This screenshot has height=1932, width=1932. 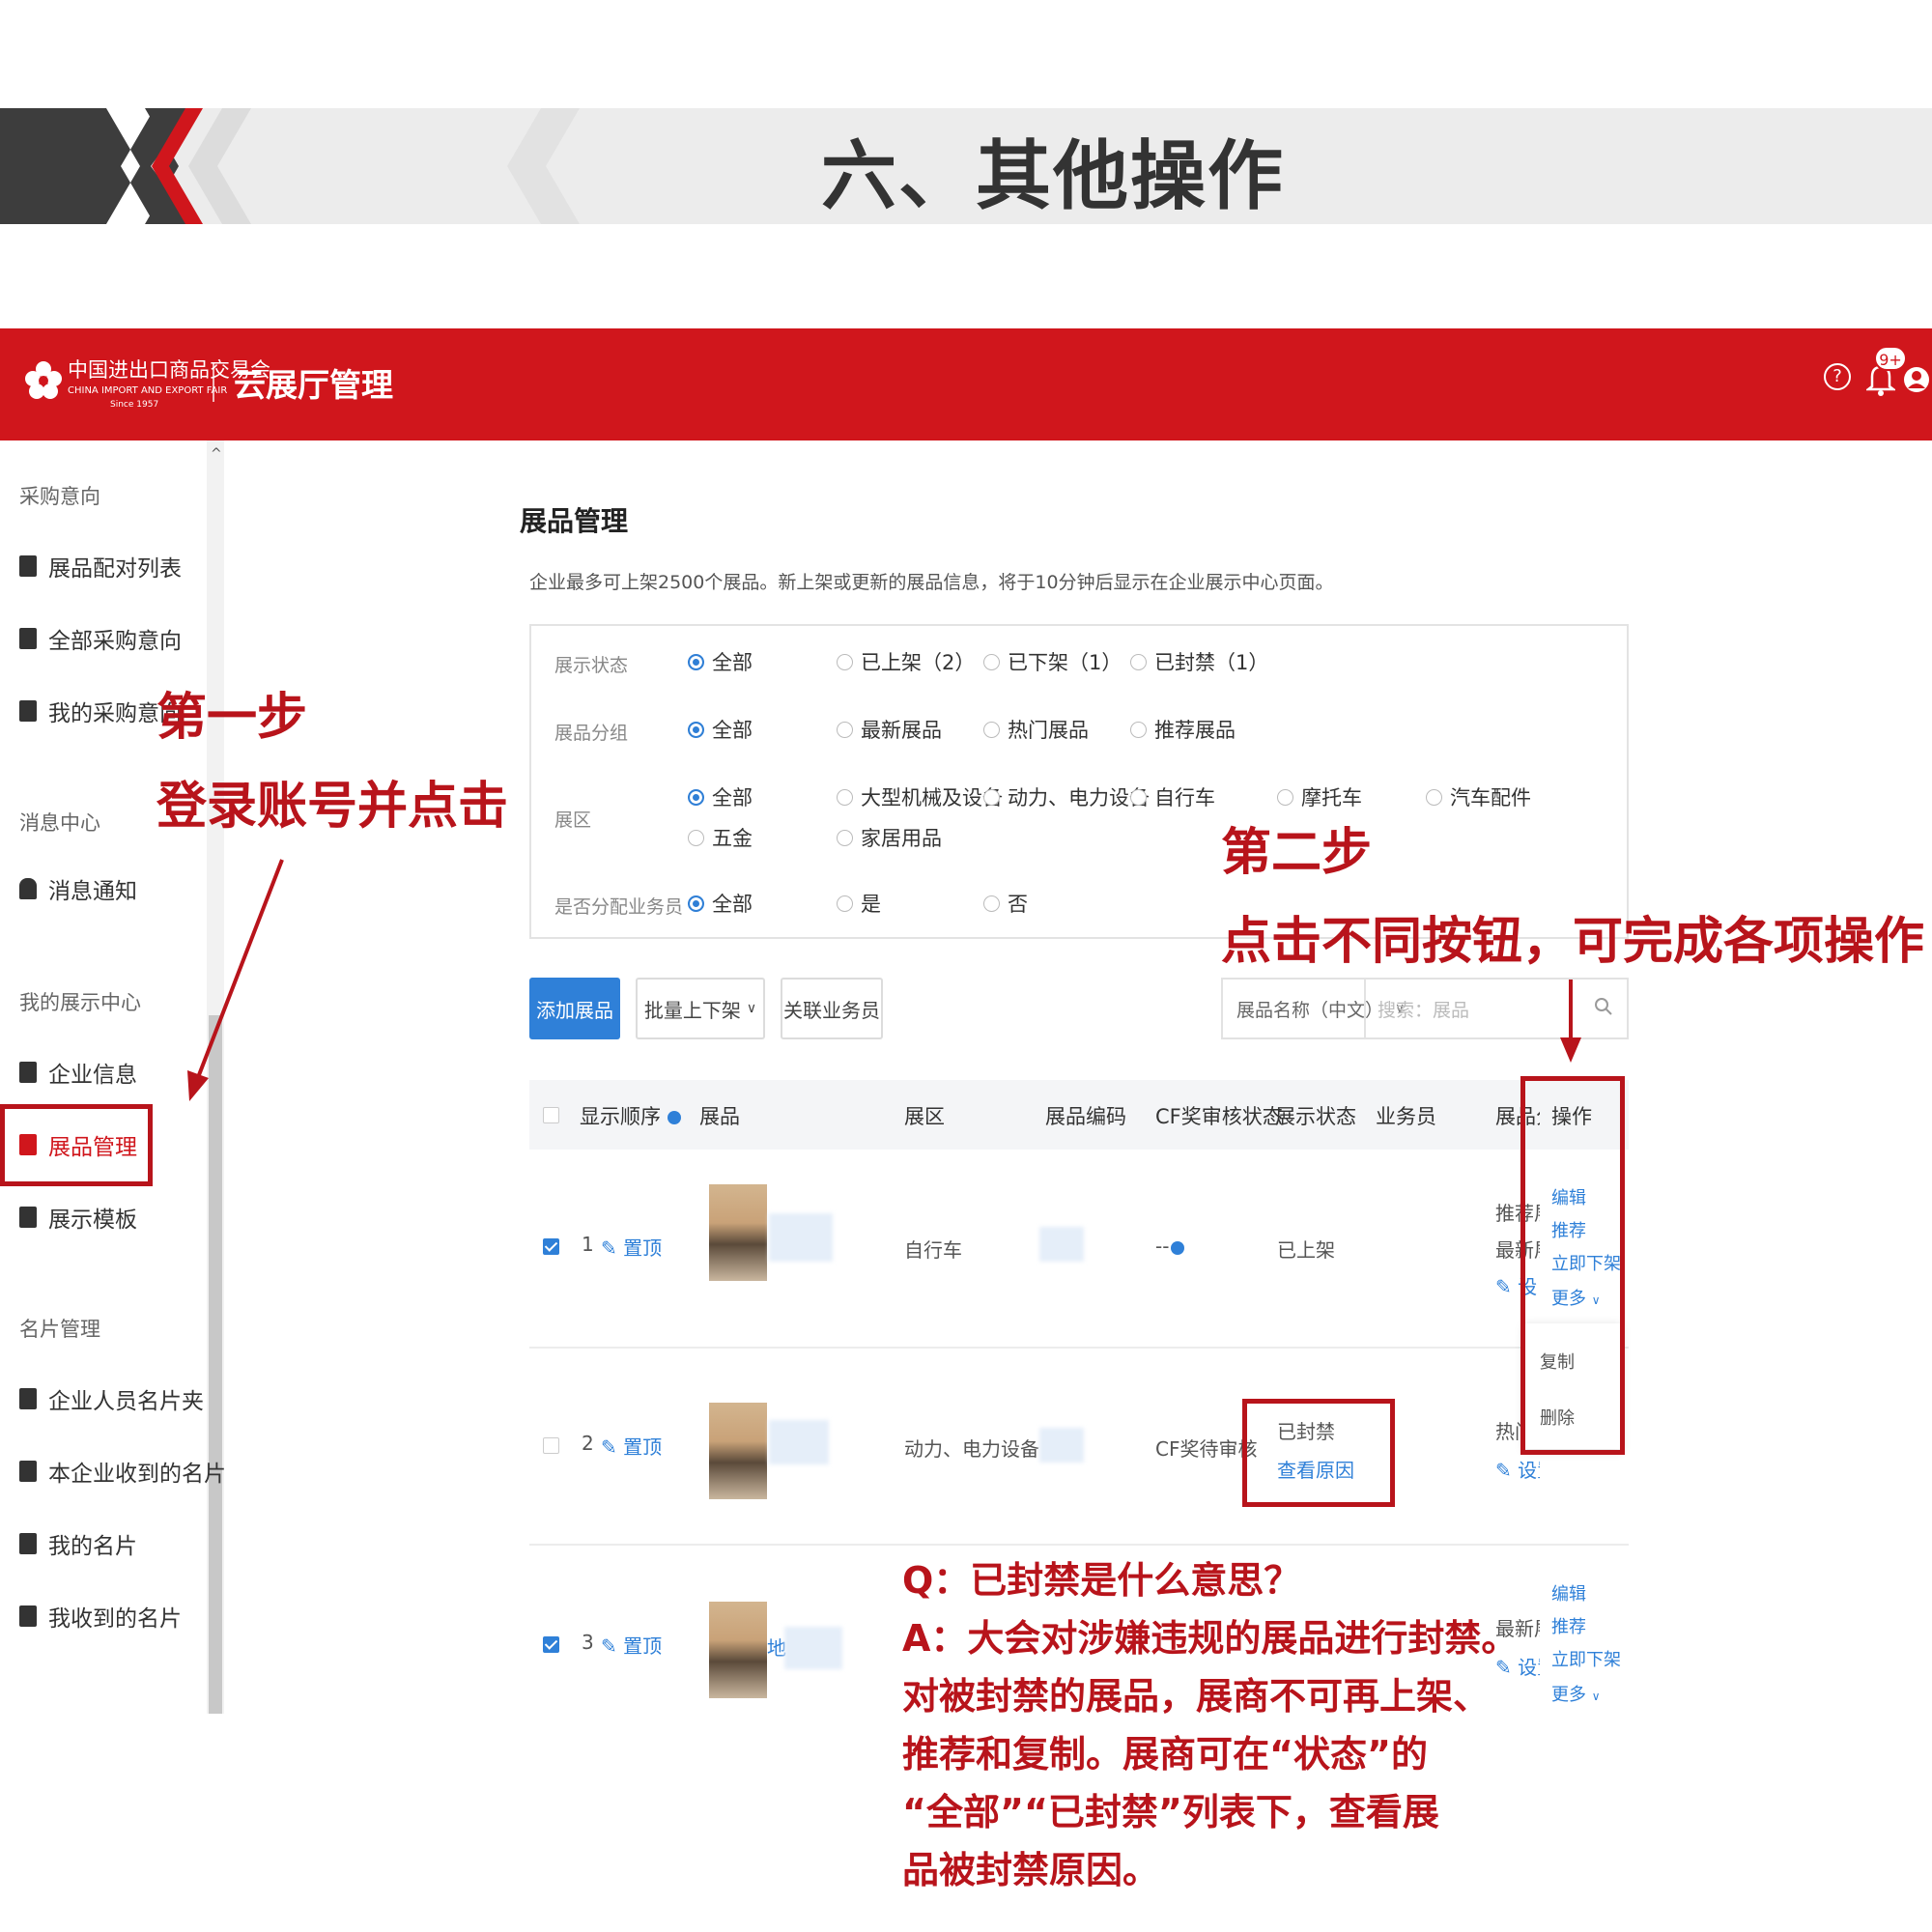 What do you see at coordinates (239, 970) in the screenshot?
I see `arrow-step1-line` at bounding box center [239, 970].